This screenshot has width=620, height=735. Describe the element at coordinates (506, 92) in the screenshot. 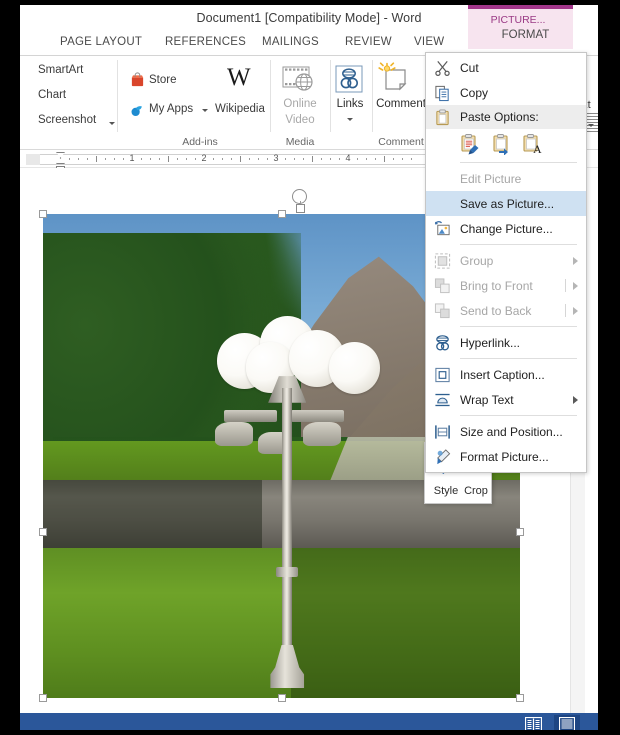

I see `menu-item-copy: Copy` at that location.